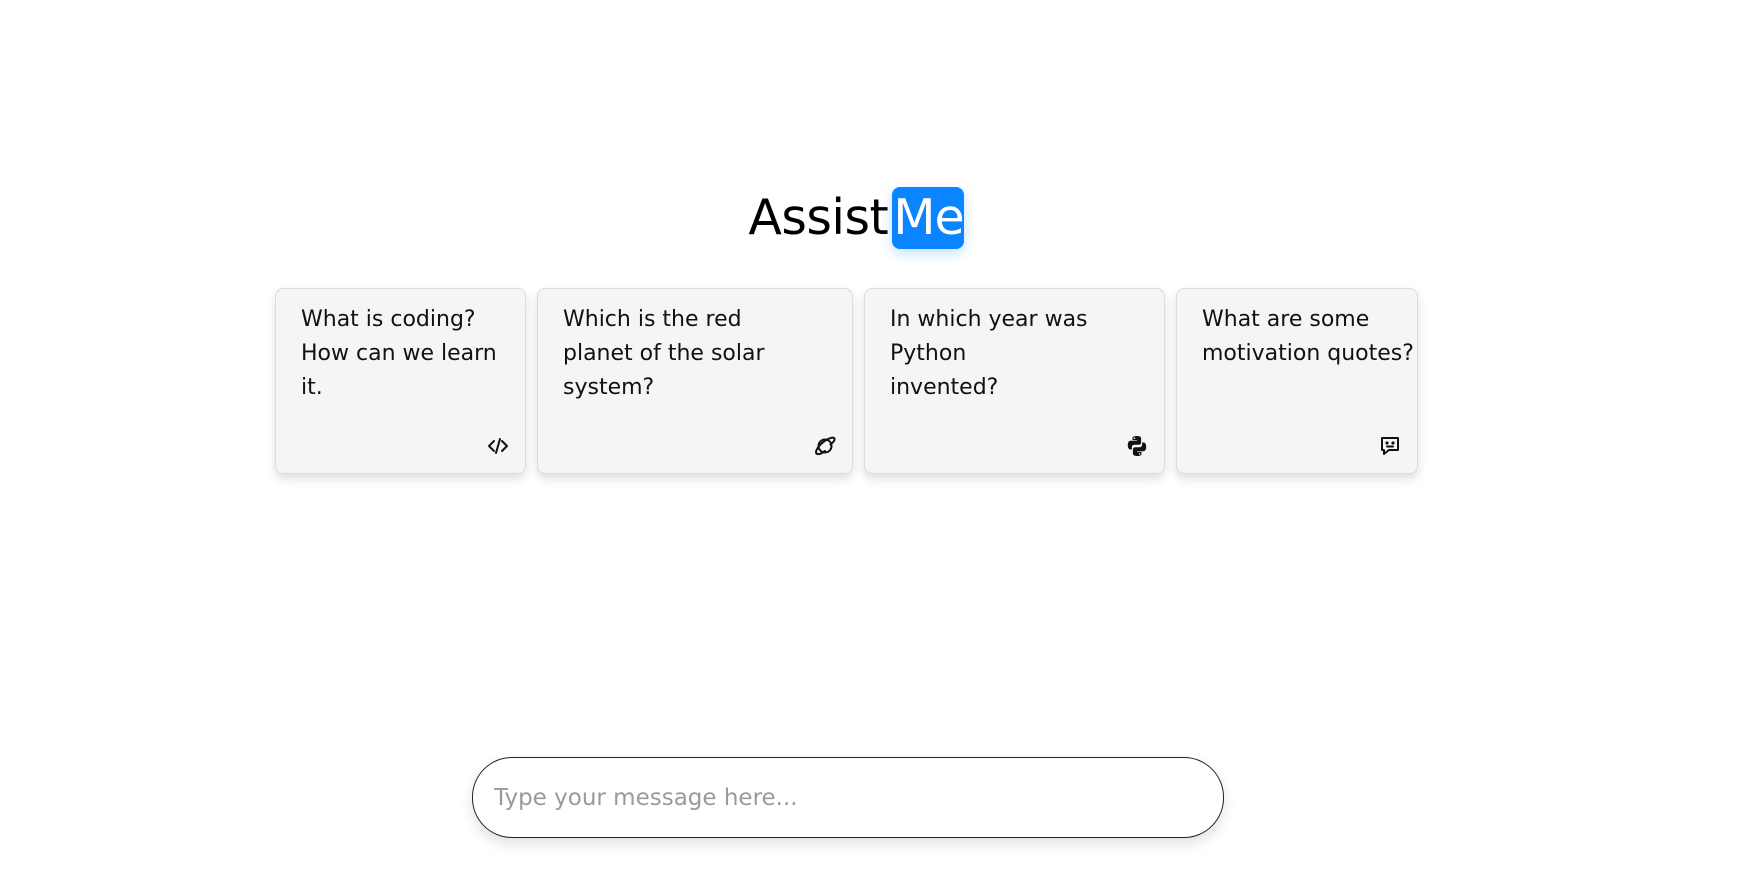  What do you see at coordinates (1390, 446) in the screenshot?
I see `message-icon` at bounding box center [1390, 446].